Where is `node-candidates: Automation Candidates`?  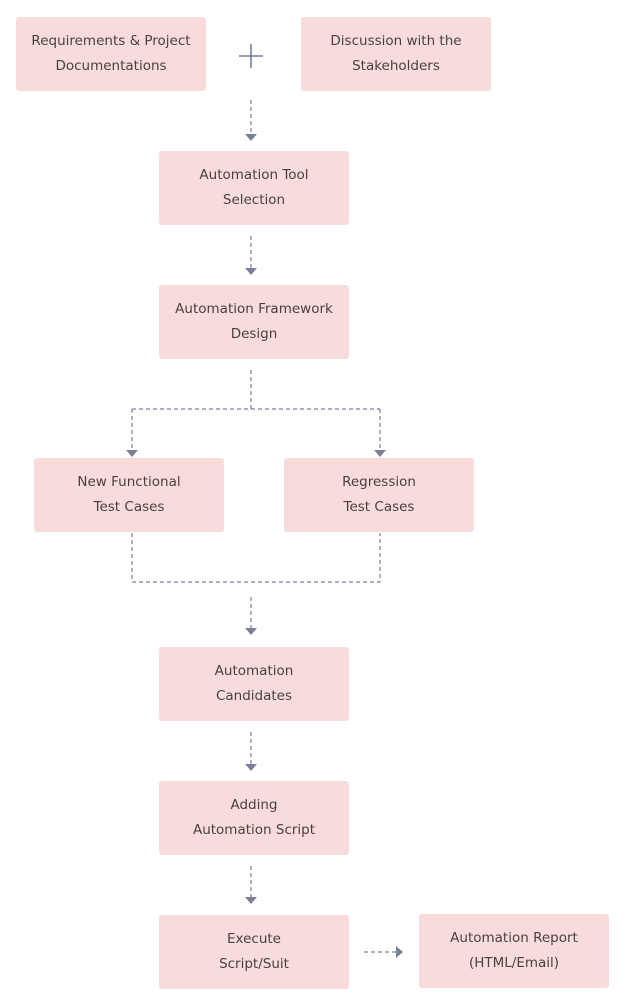
node-candidates: Automation Candidates is located at coordinates (254, 684).